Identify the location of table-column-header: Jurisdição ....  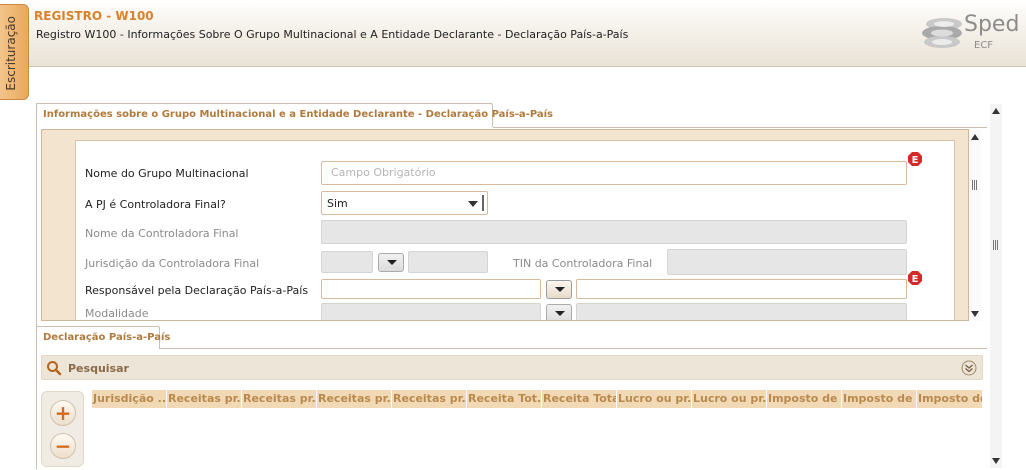
(129, 399).